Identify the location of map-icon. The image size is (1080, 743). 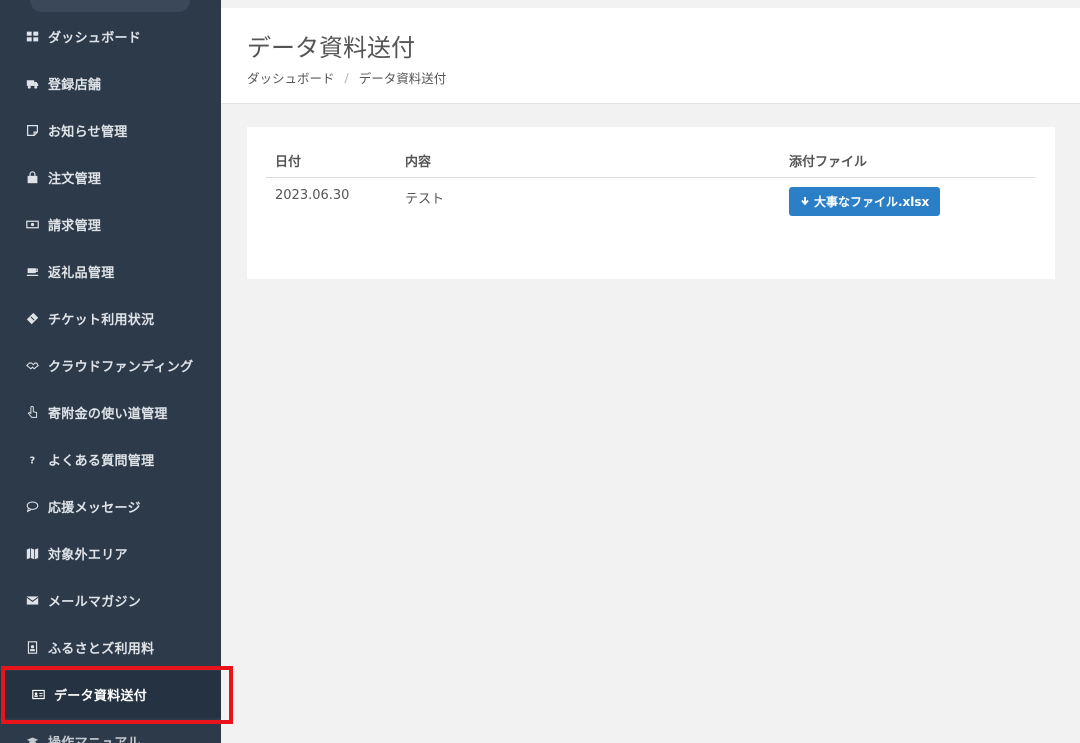
(32, 554).